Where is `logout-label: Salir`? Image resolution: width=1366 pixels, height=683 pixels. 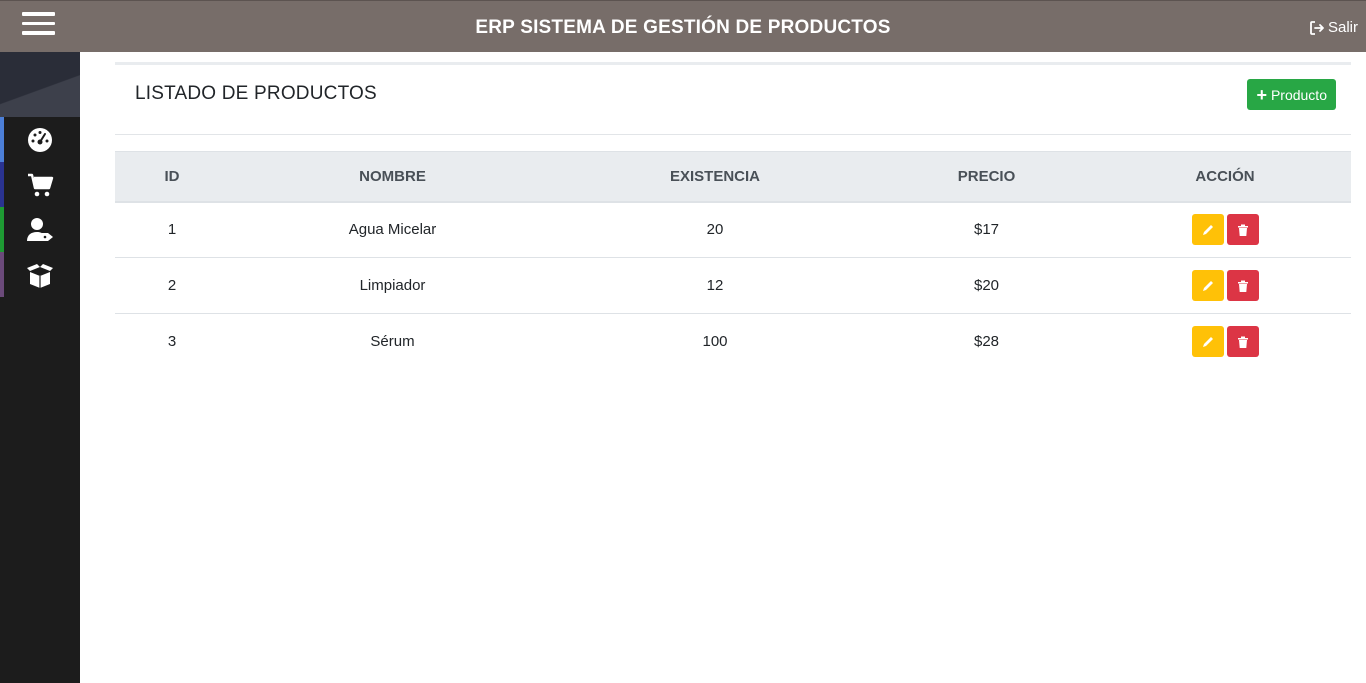
logout-label: Salir is located at coordinates (1342, 27).